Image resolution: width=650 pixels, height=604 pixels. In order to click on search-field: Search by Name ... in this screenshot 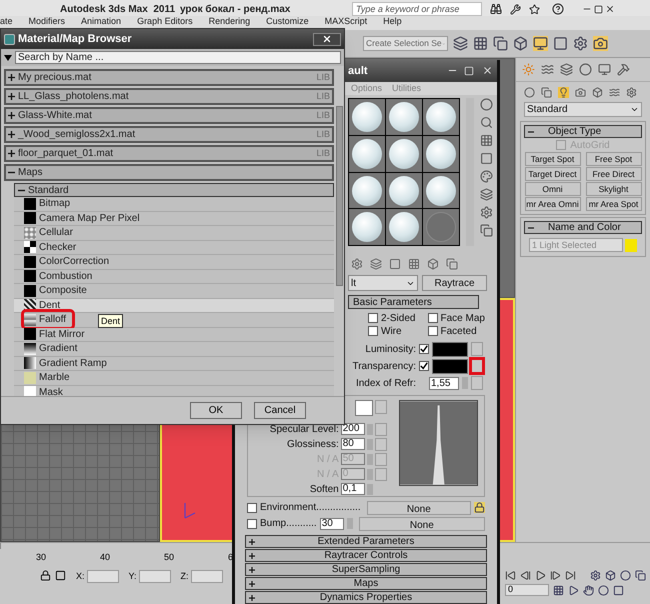, I will do `click(178, 57)`.